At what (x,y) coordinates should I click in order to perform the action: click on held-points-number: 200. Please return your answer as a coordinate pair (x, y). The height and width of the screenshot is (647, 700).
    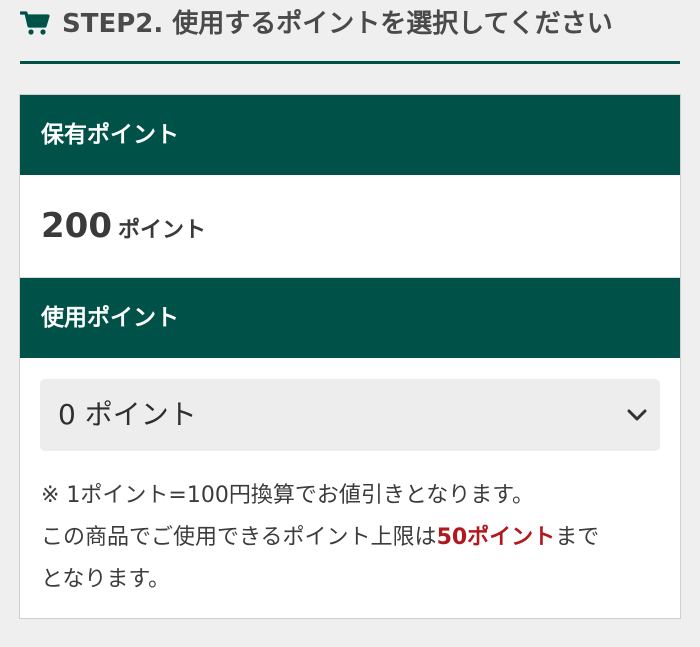
    Looking at the image, I should click on (76, 226).